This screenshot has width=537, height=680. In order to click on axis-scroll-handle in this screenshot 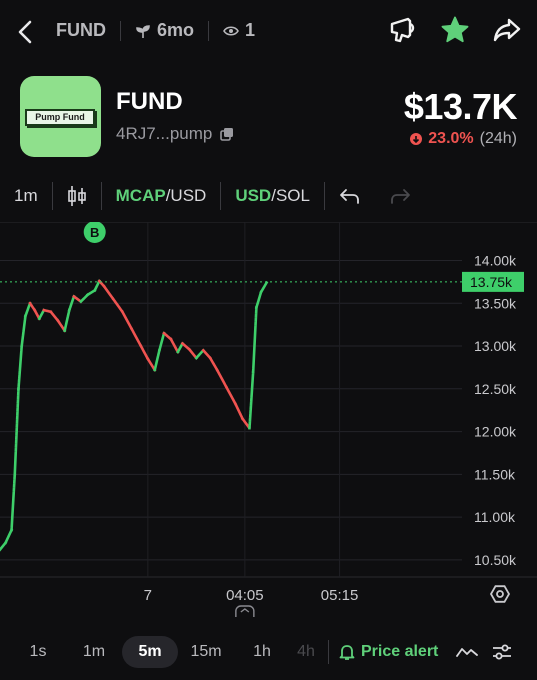, I will do `click(245, 611)`.